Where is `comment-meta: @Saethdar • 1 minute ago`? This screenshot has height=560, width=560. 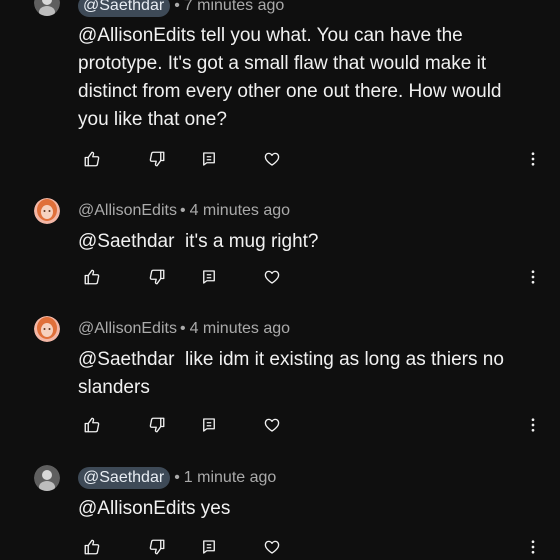
comment-meta: @Saethdar • 1 minute ago is located at coordinates (177, 478).